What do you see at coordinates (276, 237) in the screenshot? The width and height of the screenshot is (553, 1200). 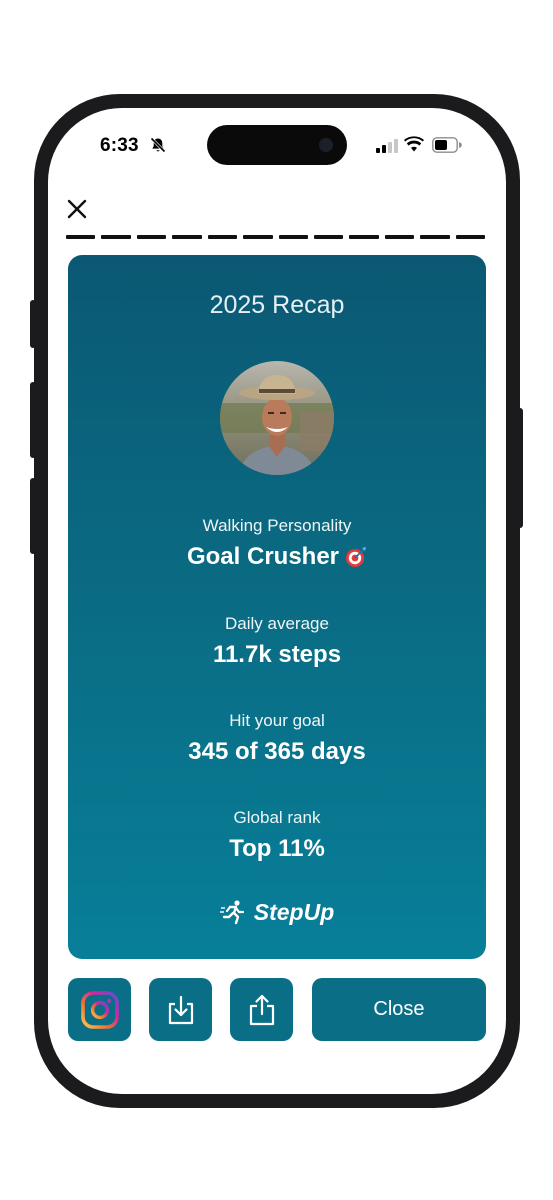 I see `story-progress-bar` at bounding box center [276, 237].